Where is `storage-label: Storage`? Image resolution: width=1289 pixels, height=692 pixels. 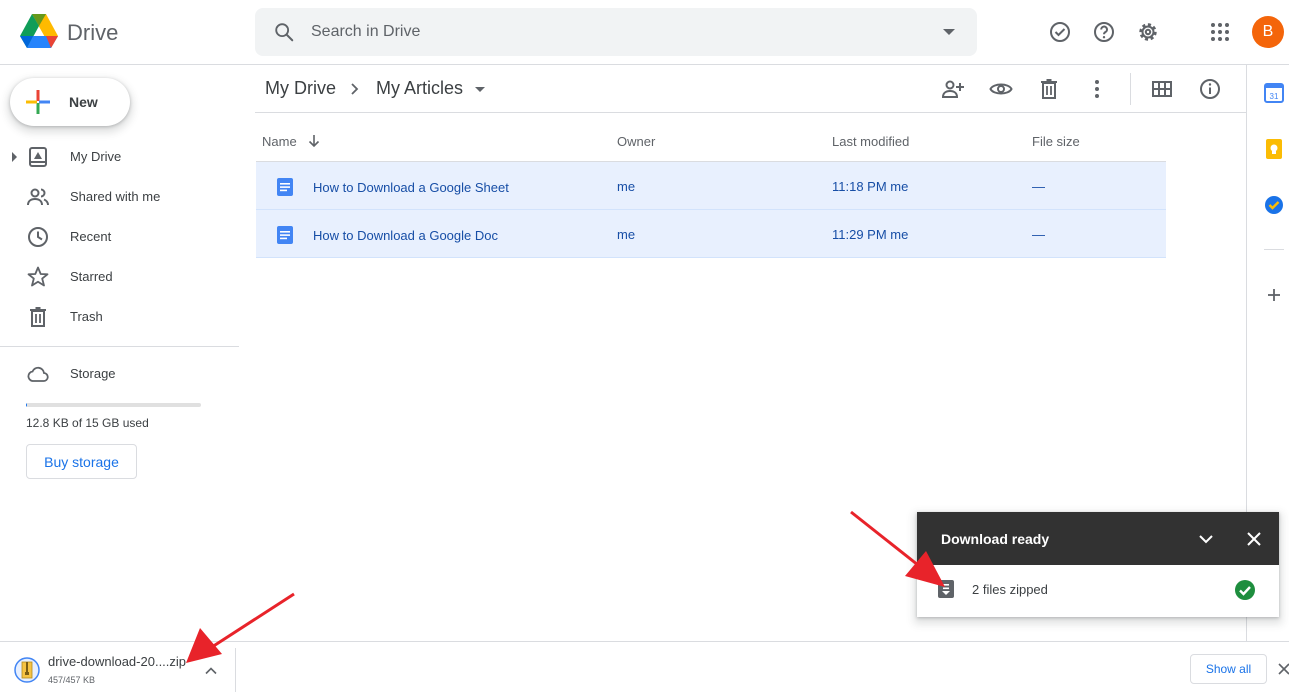
storage-label: Storage is located at coordinates (93, 373).